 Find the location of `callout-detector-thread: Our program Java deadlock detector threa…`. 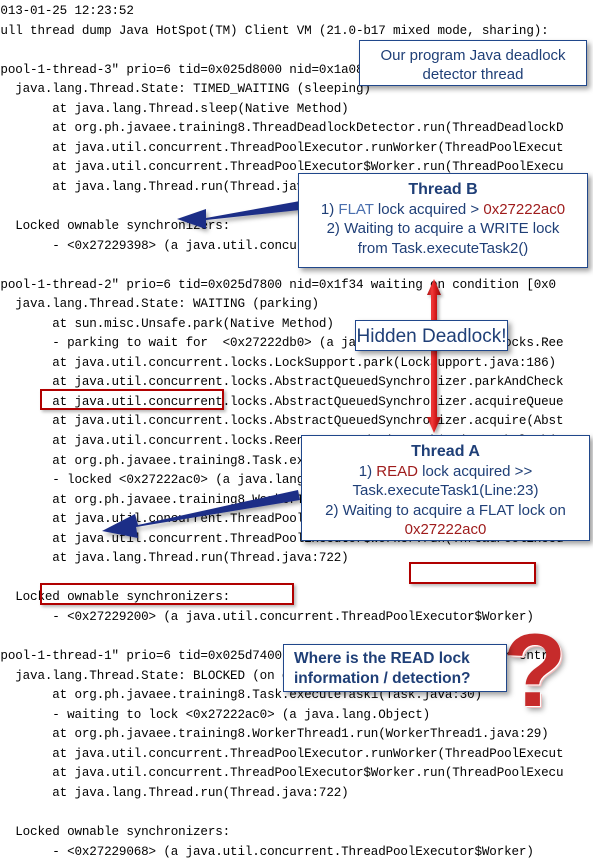

callout-detector-thread: Our program Java deadlock detector threa… is located at coordinates (473, 63).